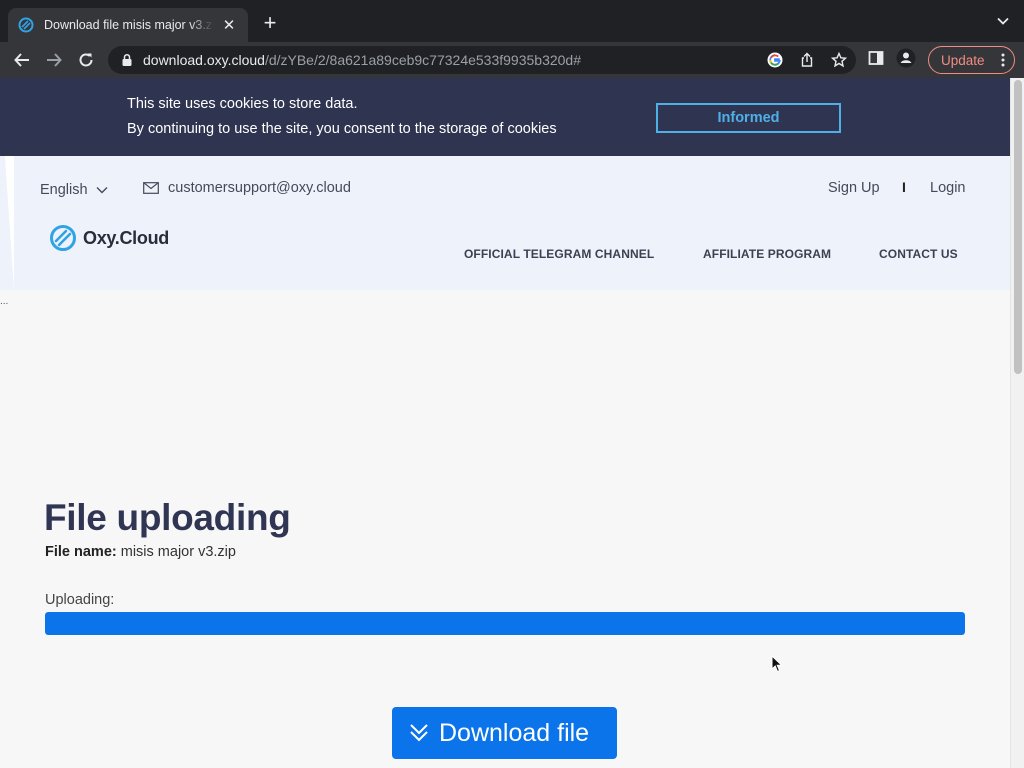  Describe the element at coordinates (559, 254) in the screenshot. I see `nav-telegram-channel: OFFICIAL TELEGRAM CHANNEL` at that location.